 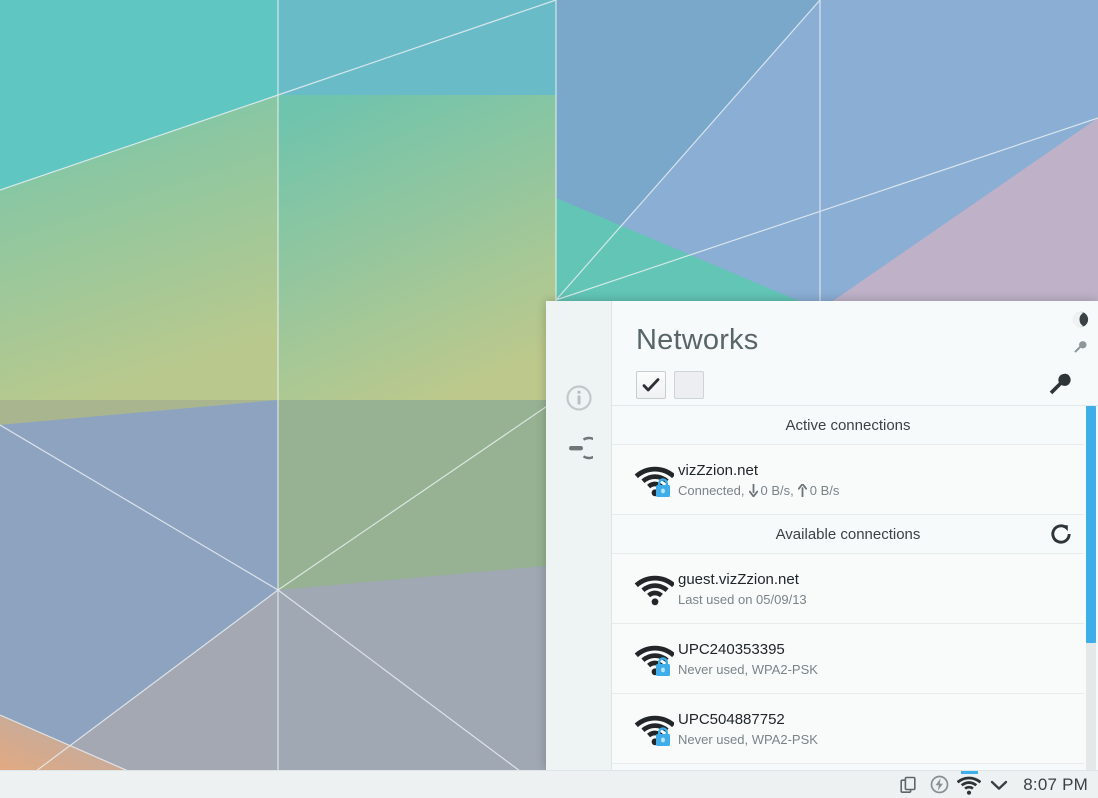 I want to click on list-scrollbar, so click(x=1091, y=588).